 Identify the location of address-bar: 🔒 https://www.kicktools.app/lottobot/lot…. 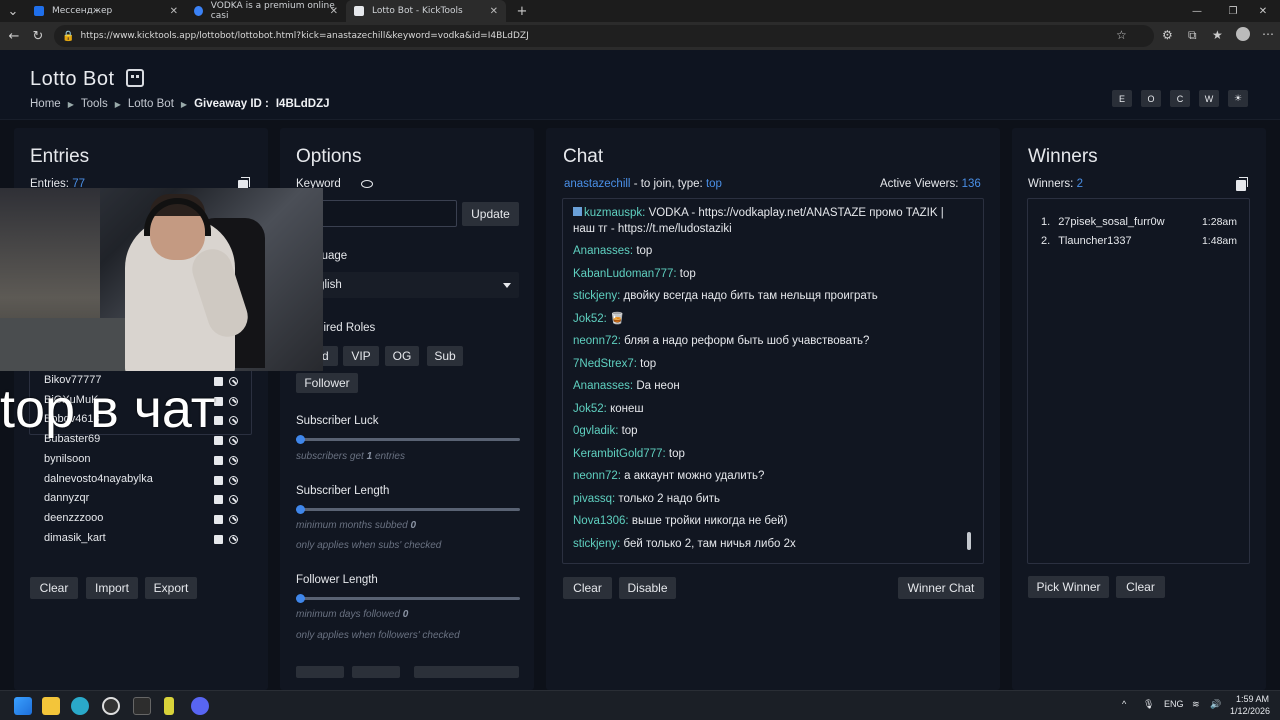
(604, 36).